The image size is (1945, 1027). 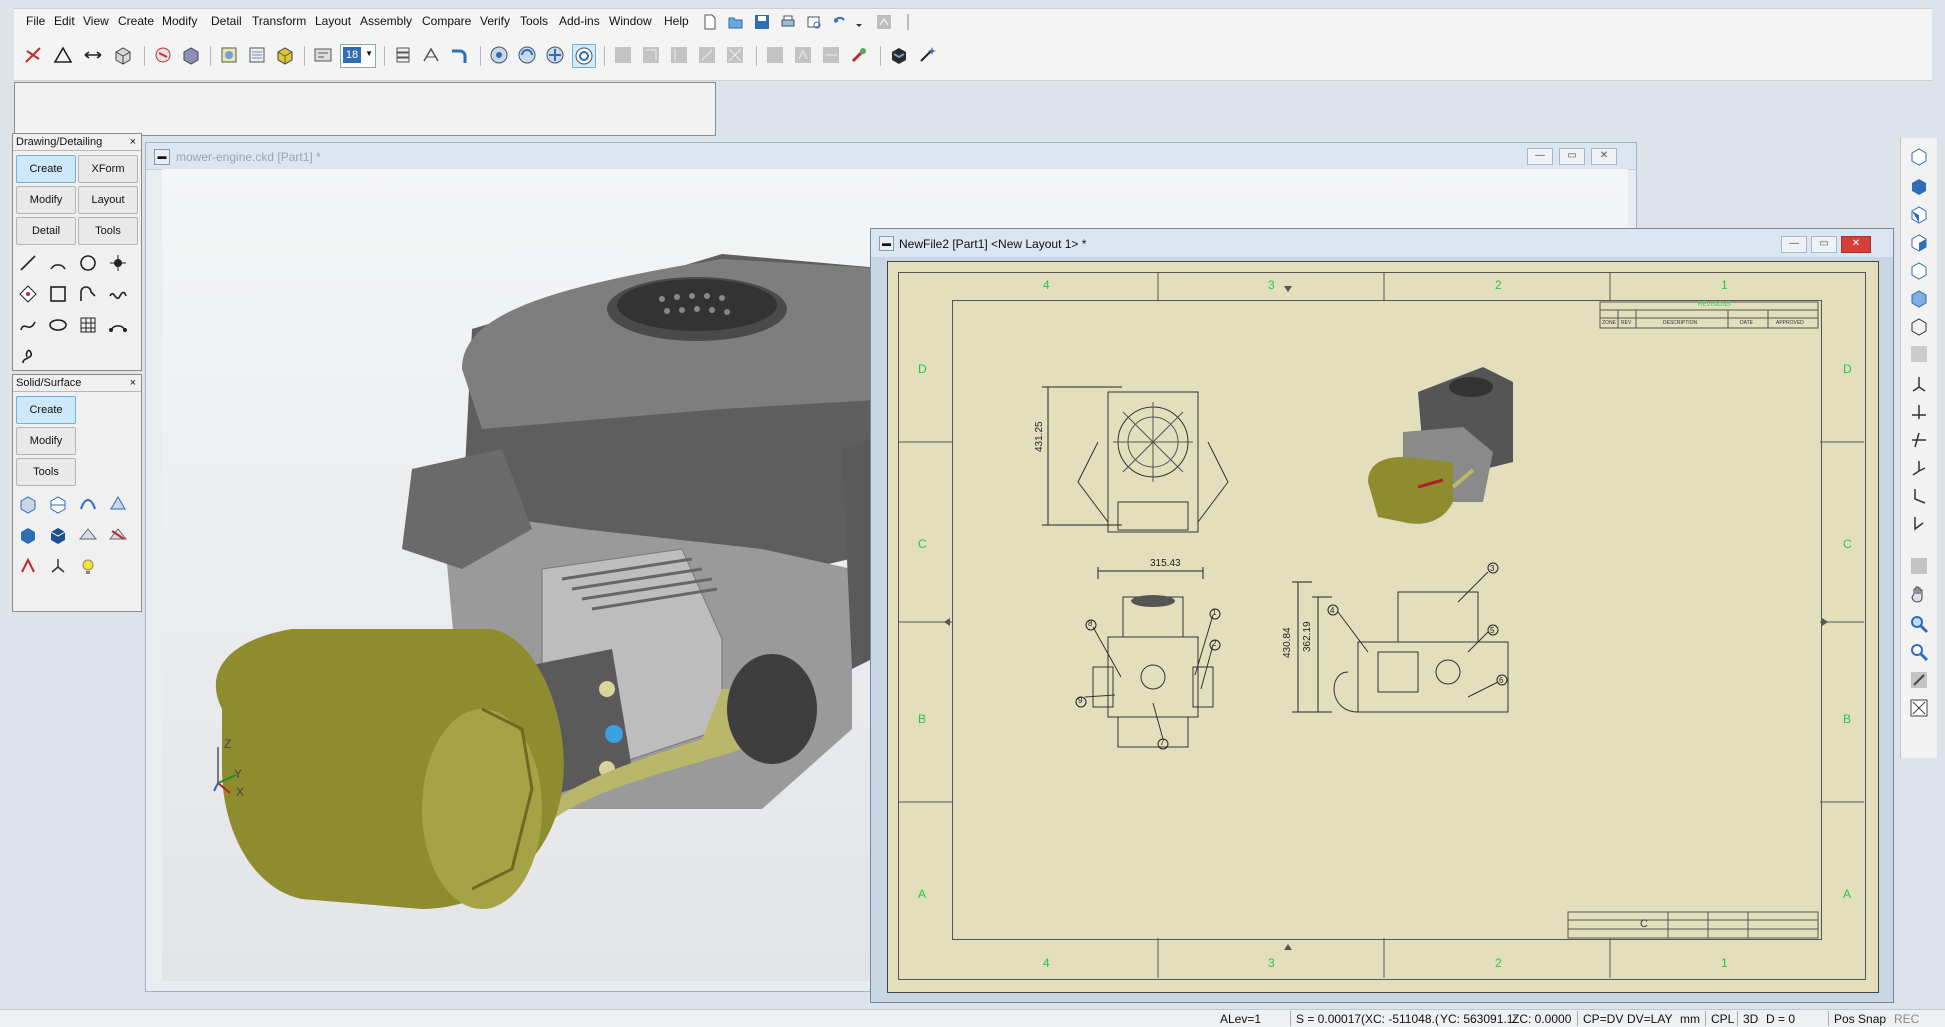 What do you see at coordinates (803, 55) in the screenshot?
I see `disabled-b-icon` at bounding box center [803, 55].